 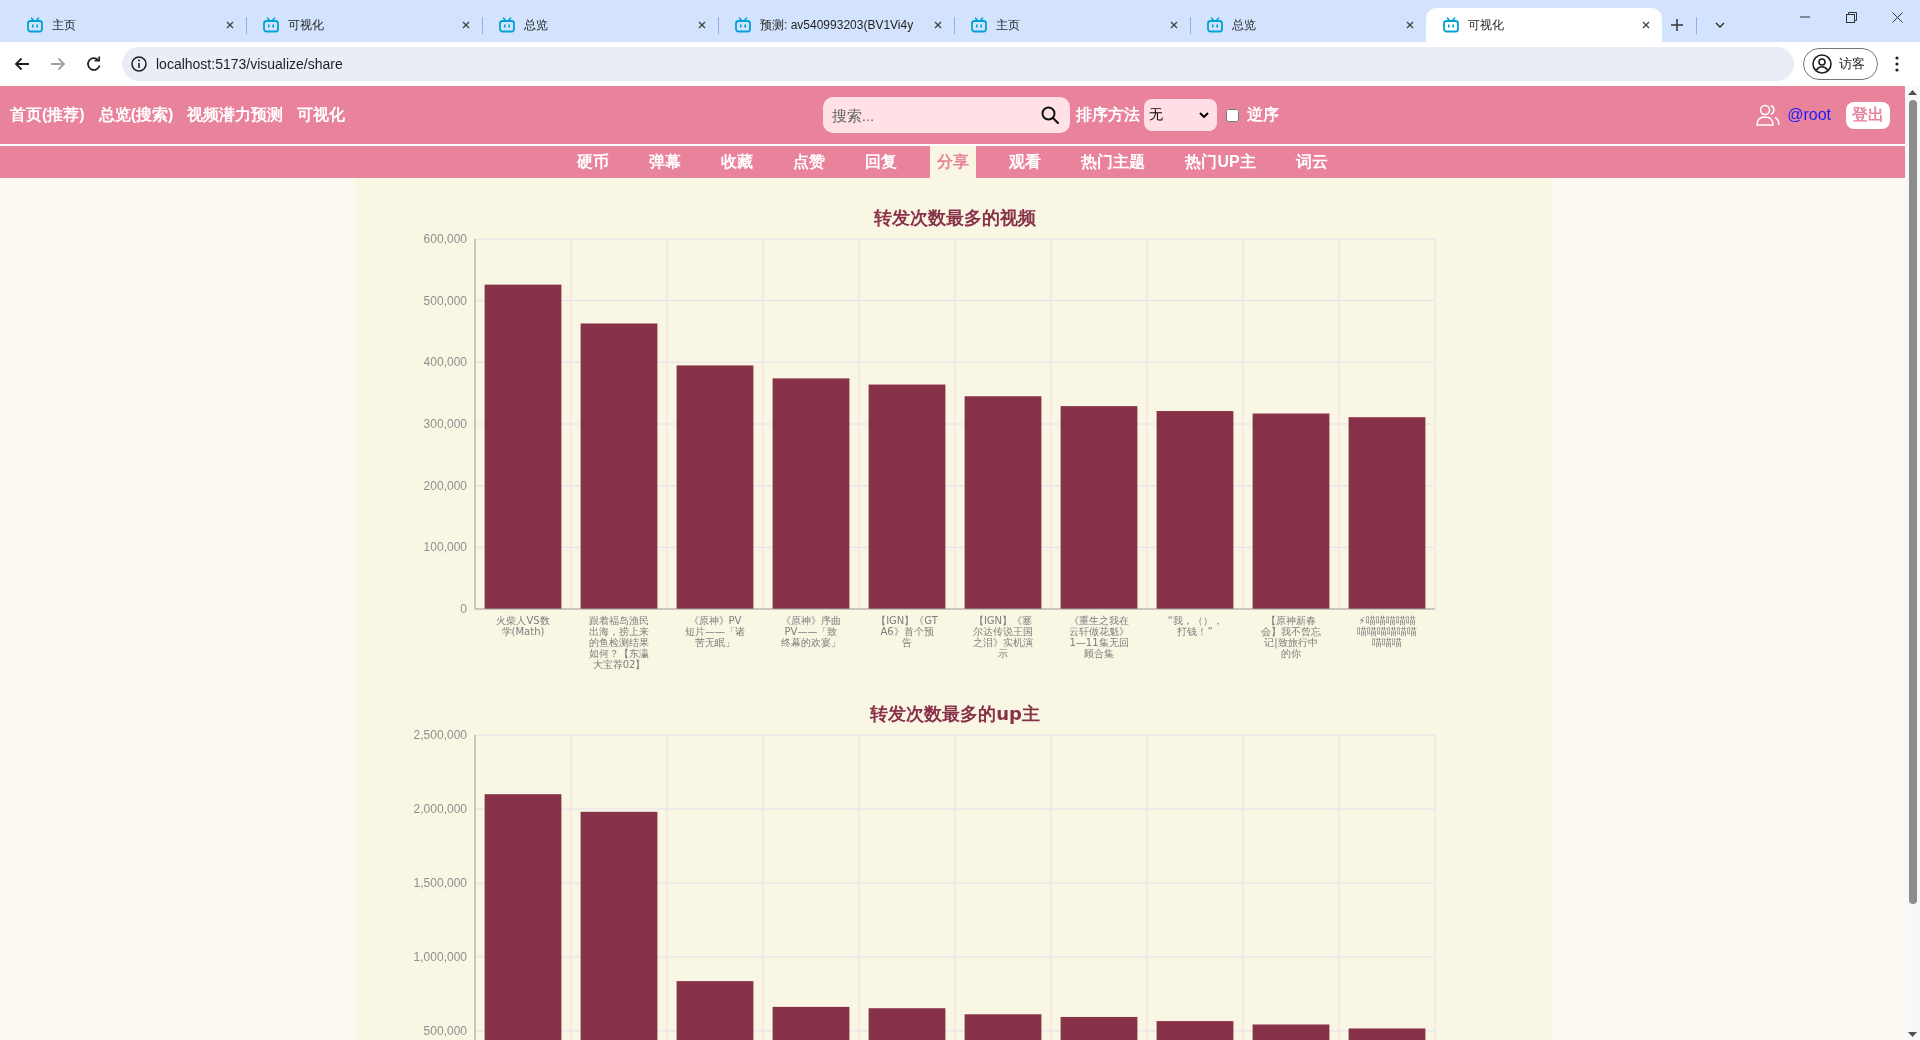 What do you see at coordinates (1809, 115) in the screenshot?
I see `user-link: @root` at bounding box center [1809, 115].